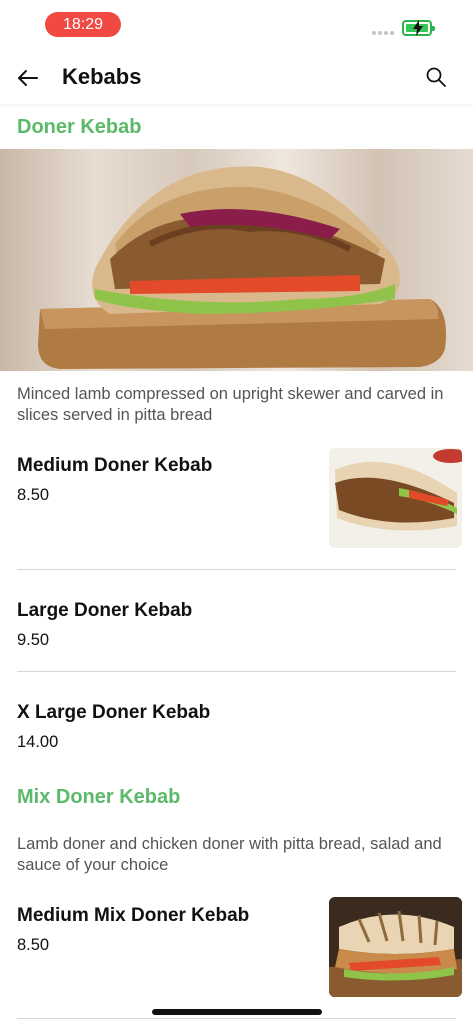 The image size is (473, 1024). Describe the element at coordinates (28, 78) in the screenshot. I see `back-arrow-icon` at that location.